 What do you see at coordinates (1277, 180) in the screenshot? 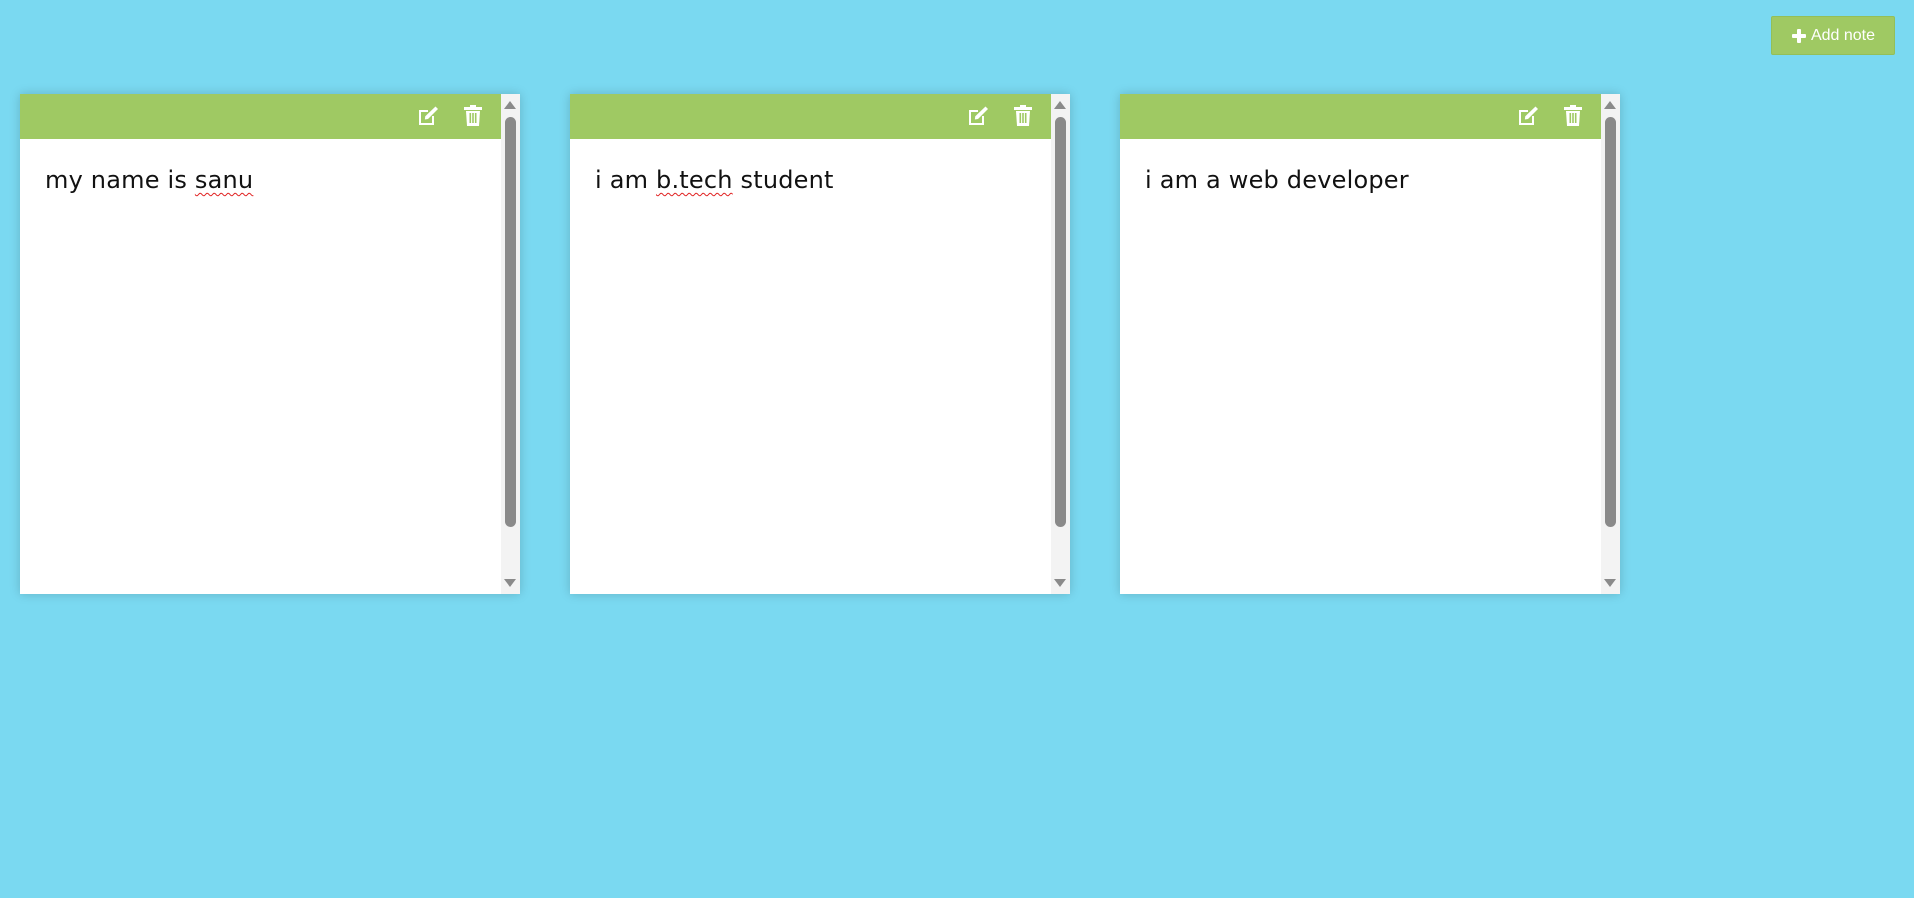
I see `note-text-part: i am a web developer` at bounding box center [1277, 180].